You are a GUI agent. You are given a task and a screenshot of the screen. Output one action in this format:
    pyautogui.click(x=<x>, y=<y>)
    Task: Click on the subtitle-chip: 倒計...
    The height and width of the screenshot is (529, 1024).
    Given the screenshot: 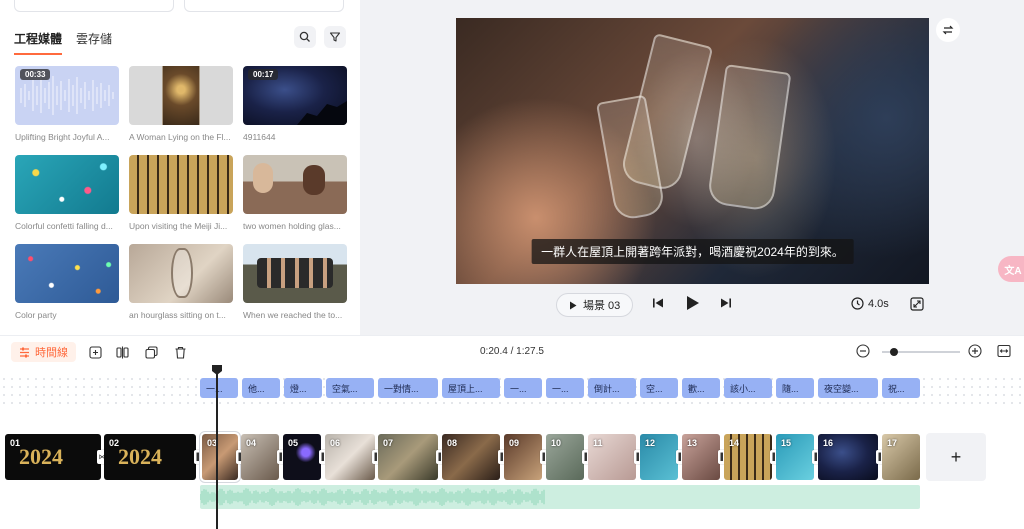 What is the action you would take?
    pyautogui.click(x=612, y=388)
    